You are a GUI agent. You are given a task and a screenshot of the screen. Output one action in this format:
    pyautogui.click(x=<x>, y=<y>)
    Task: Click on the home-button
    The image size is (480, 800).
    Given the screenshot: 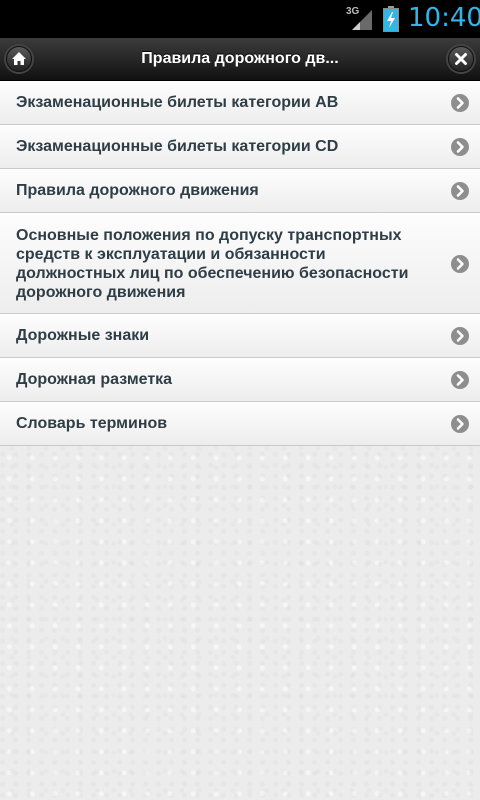 What is the action you would take?
    pyautogui.click(x=19, y=59)
    